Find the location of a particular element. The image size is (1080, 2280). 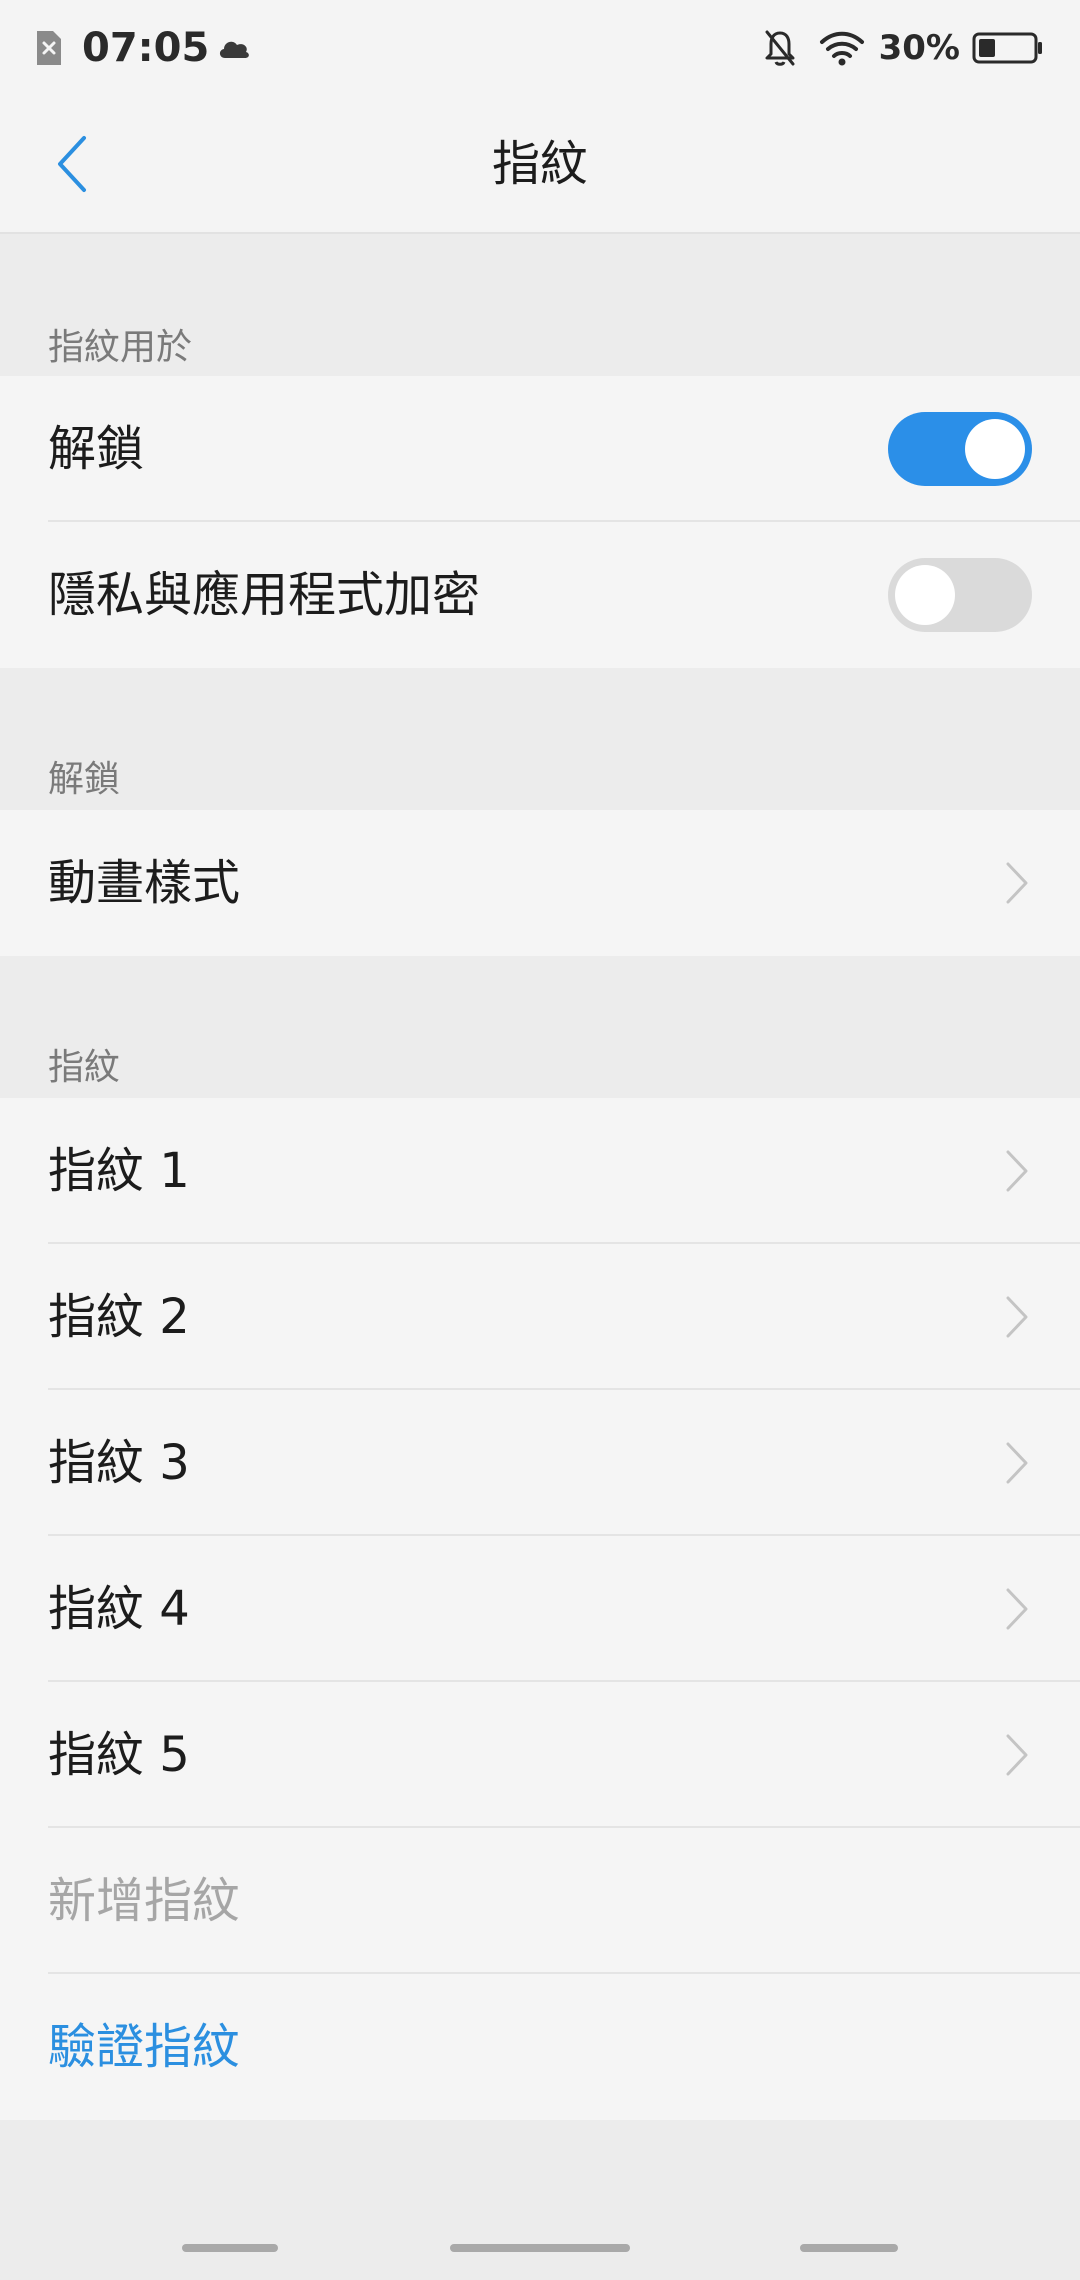

sim-card-icon is located at coordinates (49, 48).